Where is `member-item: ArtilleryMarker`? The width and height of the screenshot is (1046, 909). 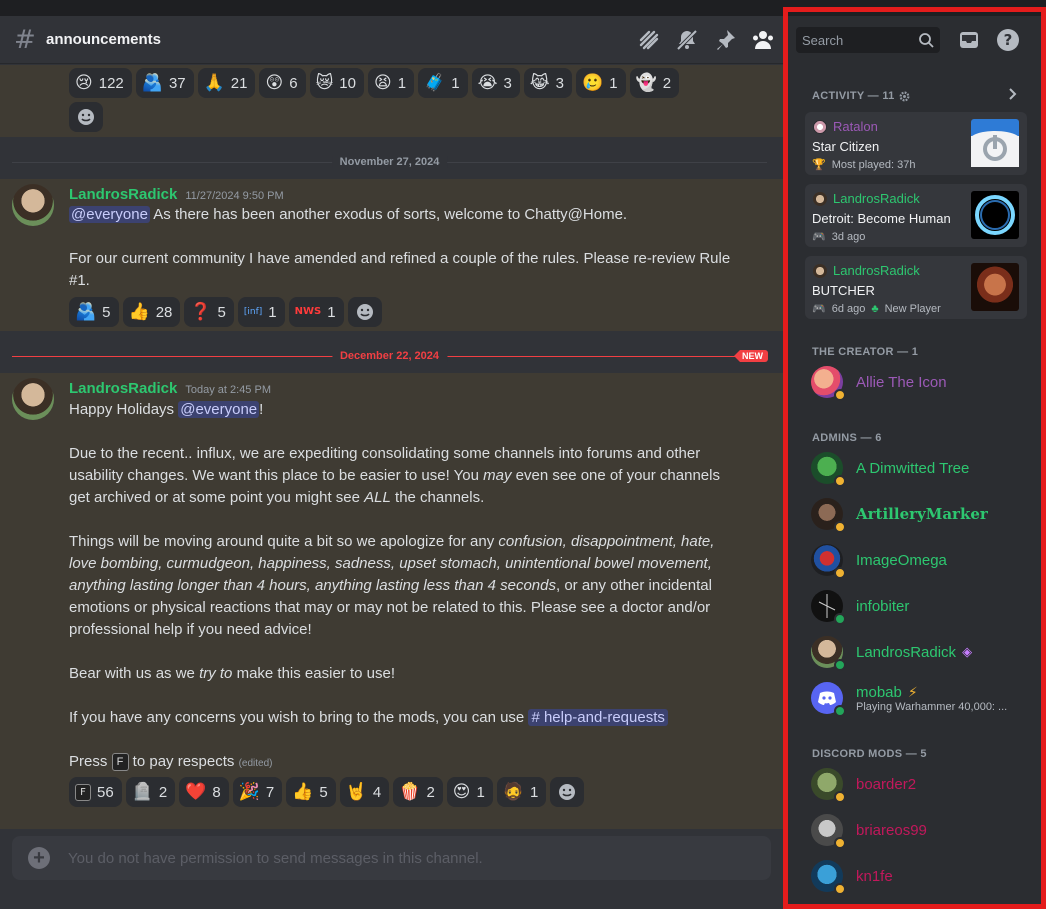 member-item: ArtilleryMarker is located at coordinates (899, 515).